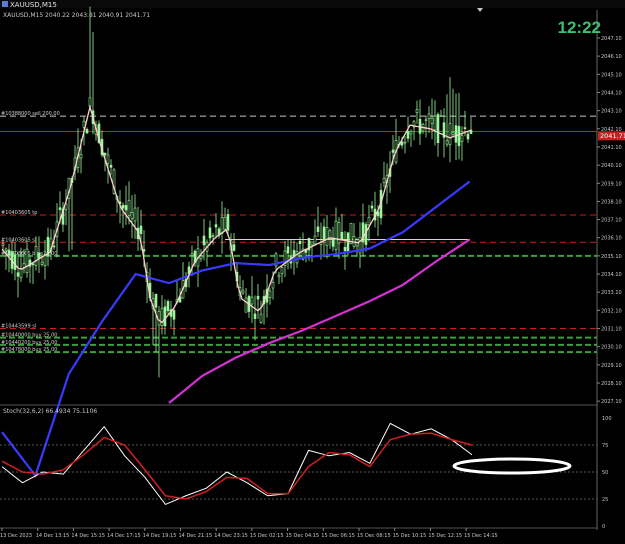 The image size is (625, 544). What do you see at coordinates (611, 221) in the screenshot?
I see `price-tick-label: 2037.10` at bounding box center [611, 221].